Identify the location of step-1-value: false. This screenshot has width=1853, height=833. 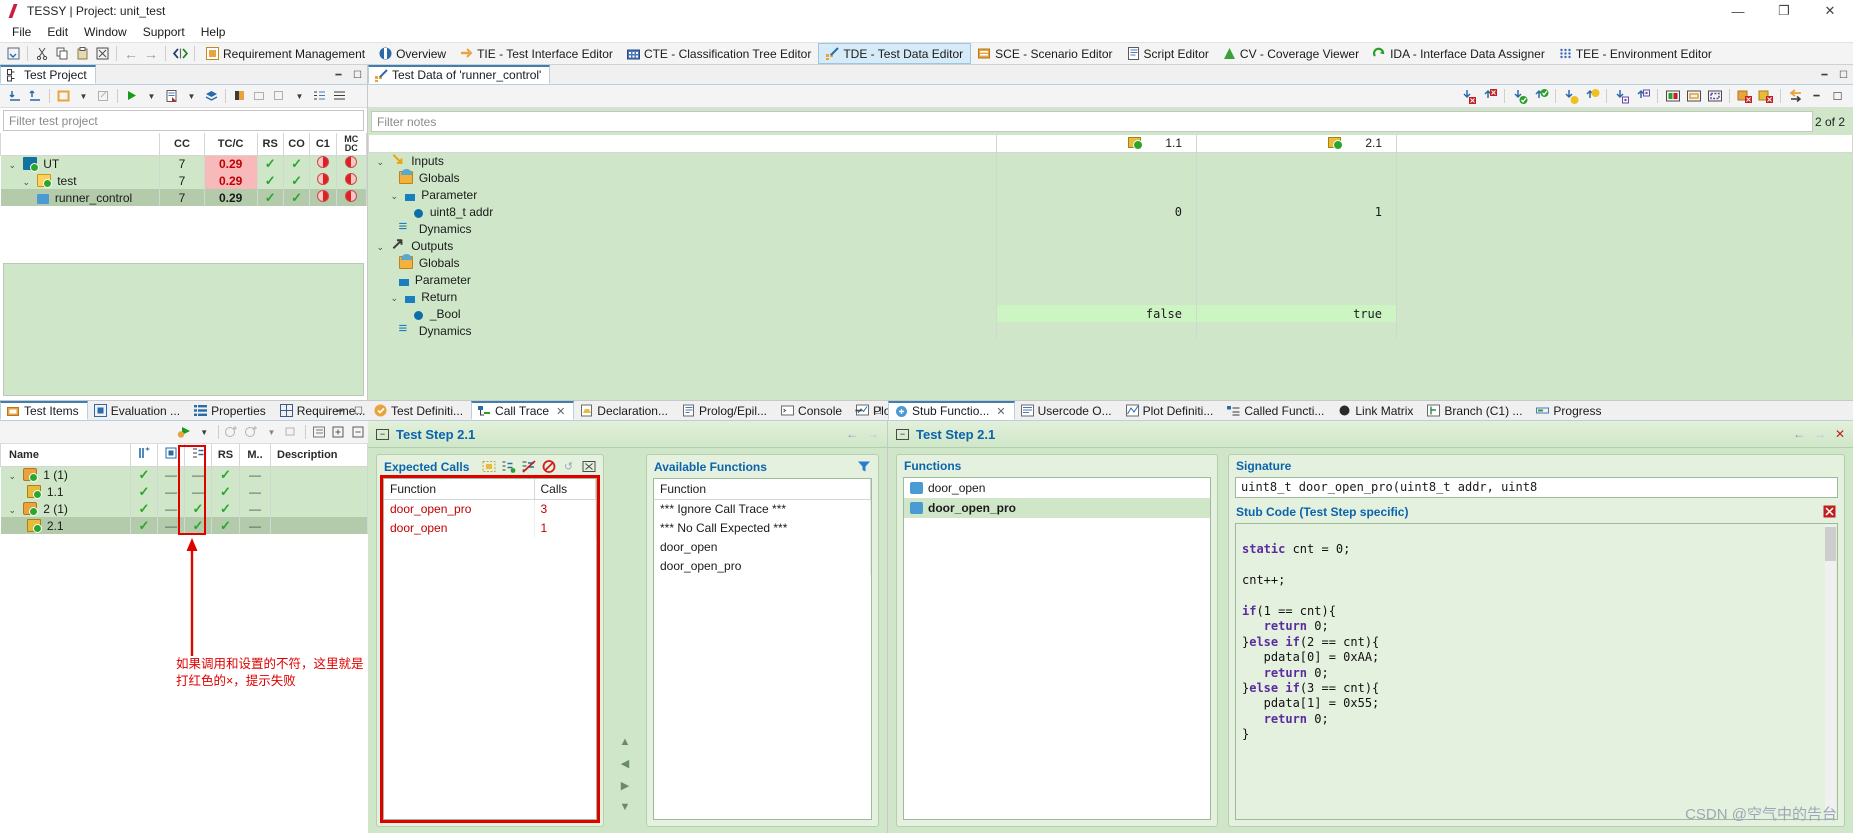
(1097, 313).